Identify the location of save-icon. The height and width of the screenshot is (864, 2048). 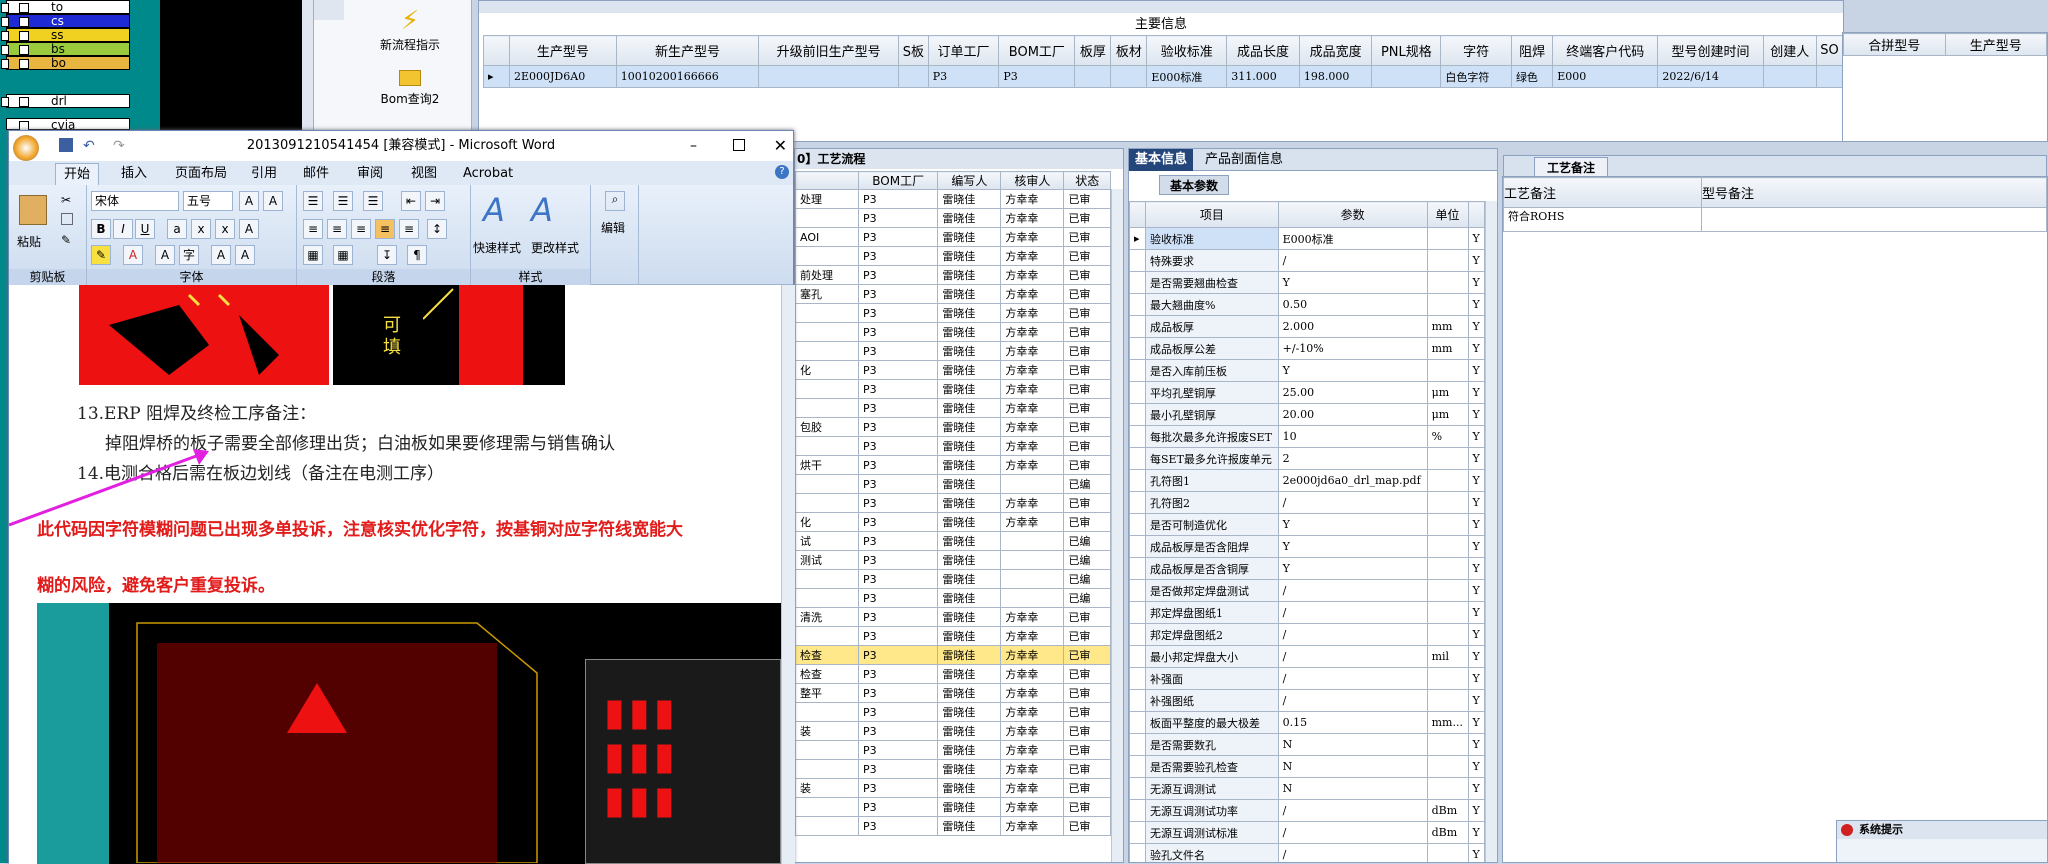
(66, 145).